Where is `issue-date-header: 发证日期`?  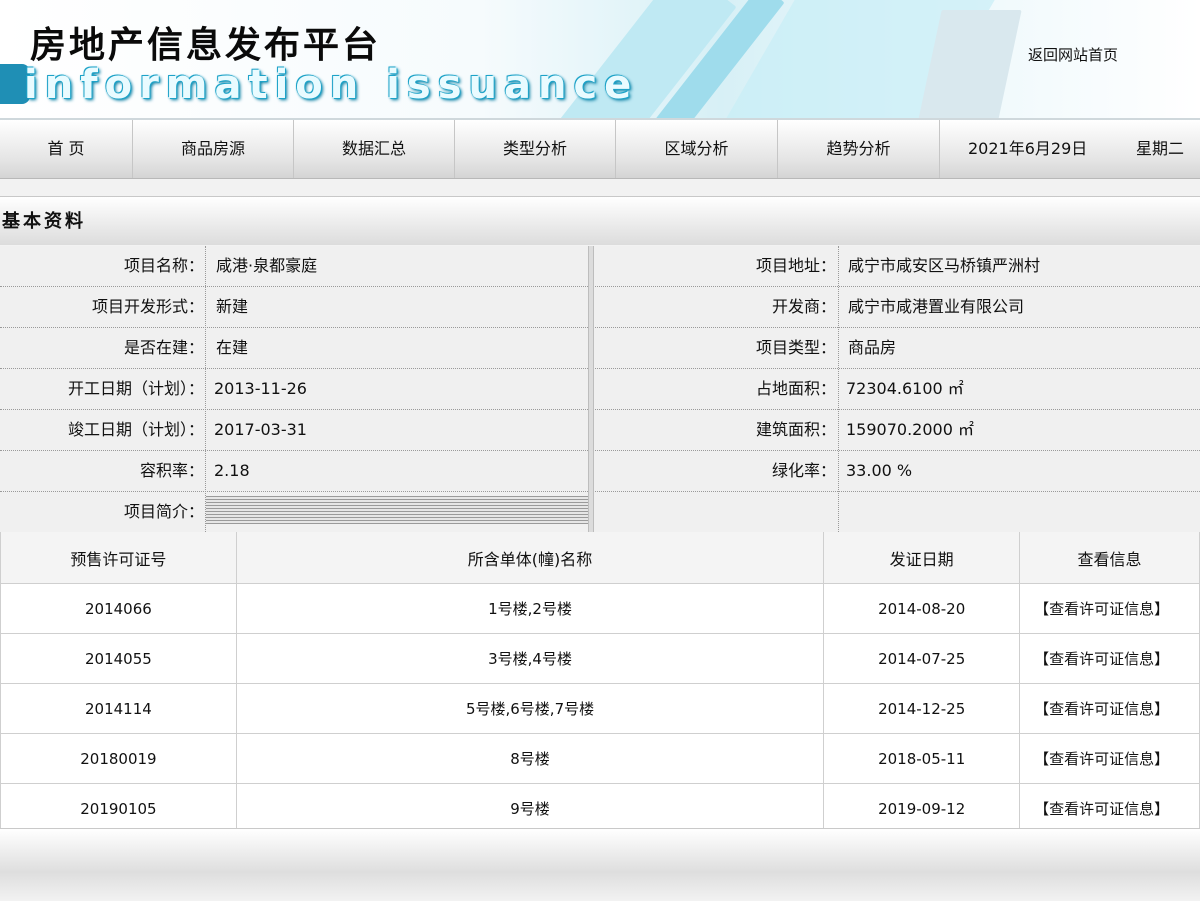 issue-date-header: 发证日期 is located at coordinates (922, 558).